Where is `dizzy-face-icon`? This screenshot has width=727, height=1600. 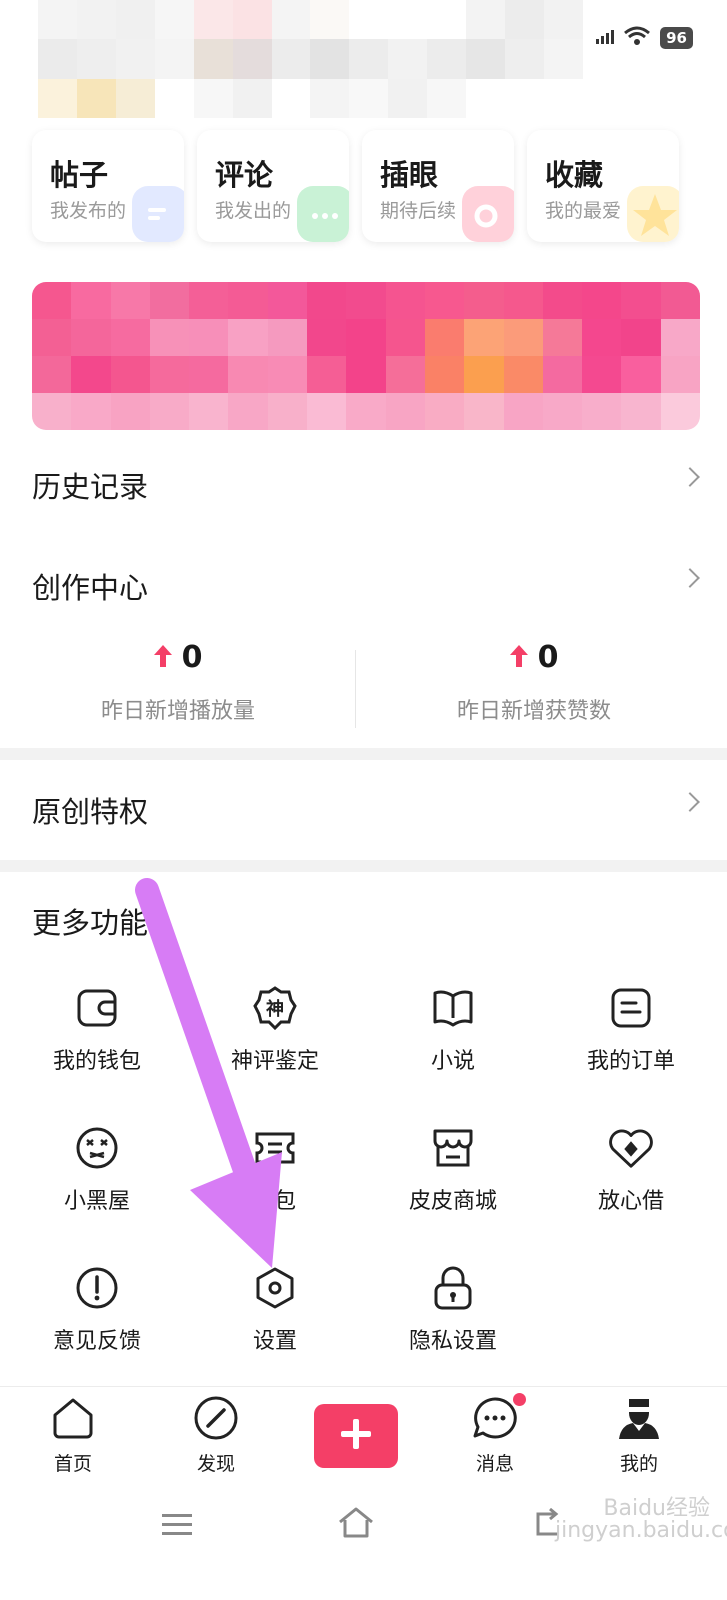 dizzy-face-icon is located at coordinates (97, 1148).